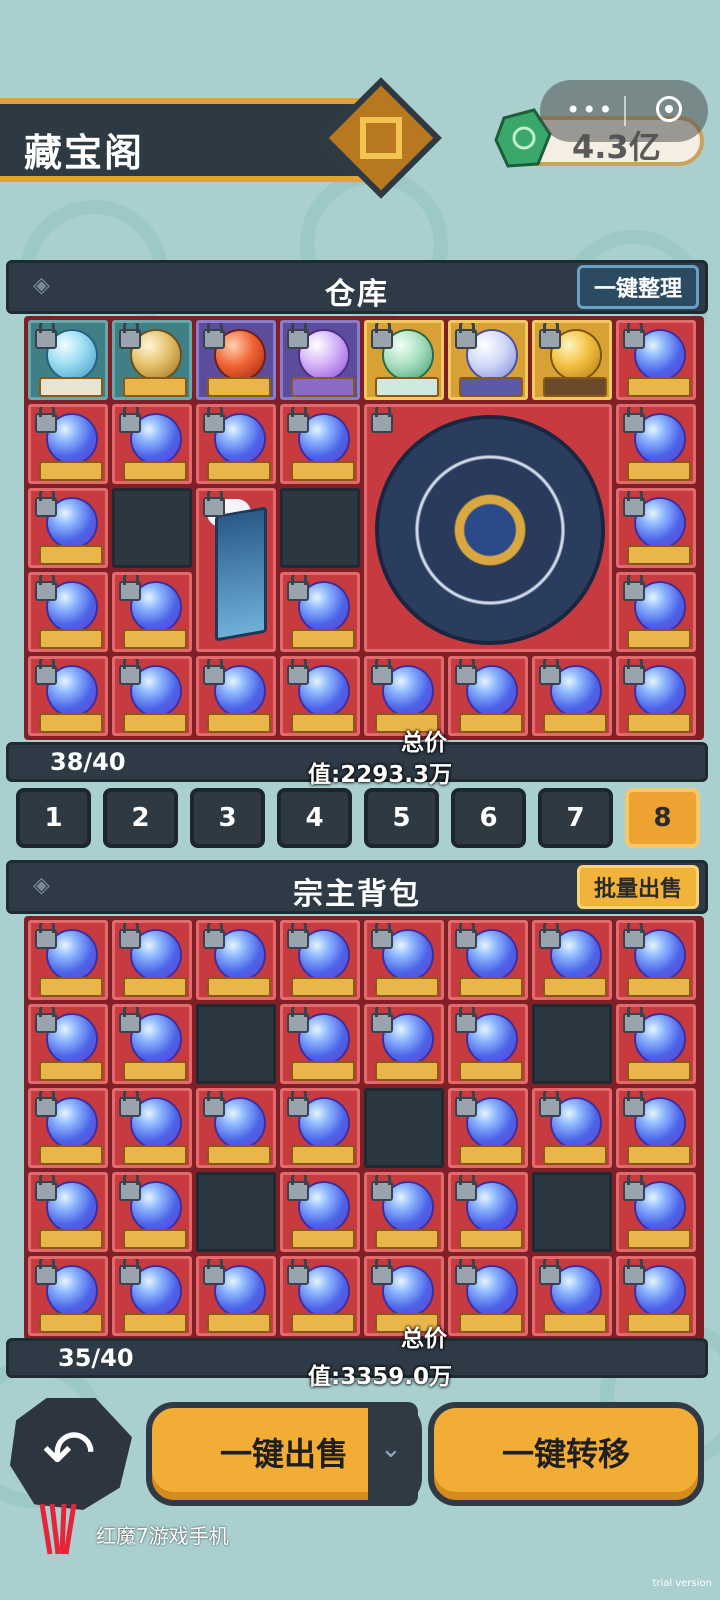 This screenshot has height=1600, width=720. Describe the element at coordinates (53, 818) in the screenshot. I see `page-button-1: 1` at that location.